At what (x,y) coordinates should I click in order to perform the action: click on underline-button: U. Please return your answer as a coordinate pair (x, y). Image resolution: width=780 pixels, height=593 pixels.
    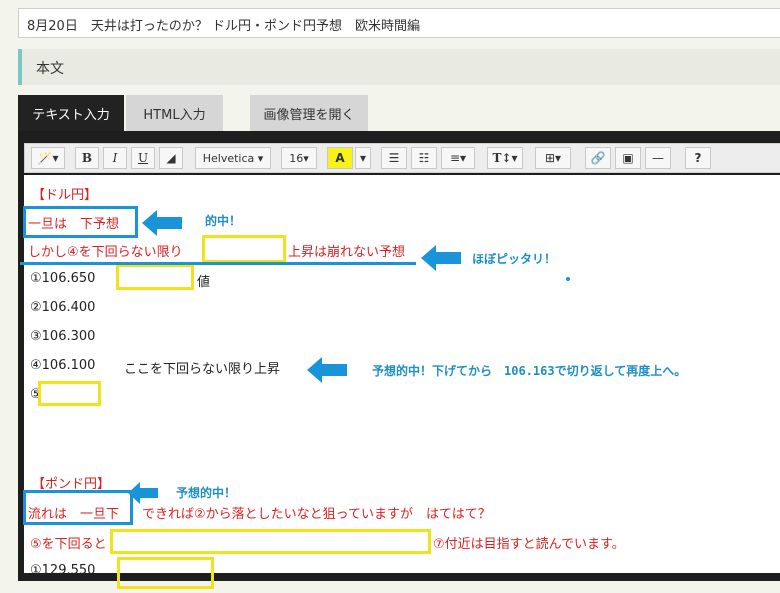
    Looking at the image, I should click on (143, 158).